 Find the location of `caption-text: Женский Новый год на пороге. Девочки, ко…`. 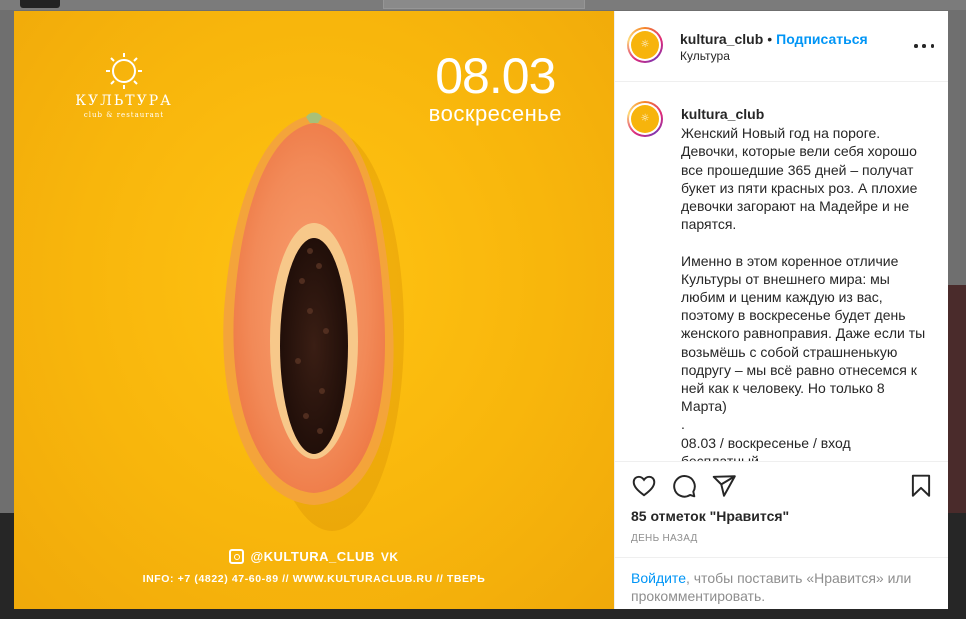

caption-text: Женский Новый год на пороге. Девочки, ко… is located at coordinates (803, 293).